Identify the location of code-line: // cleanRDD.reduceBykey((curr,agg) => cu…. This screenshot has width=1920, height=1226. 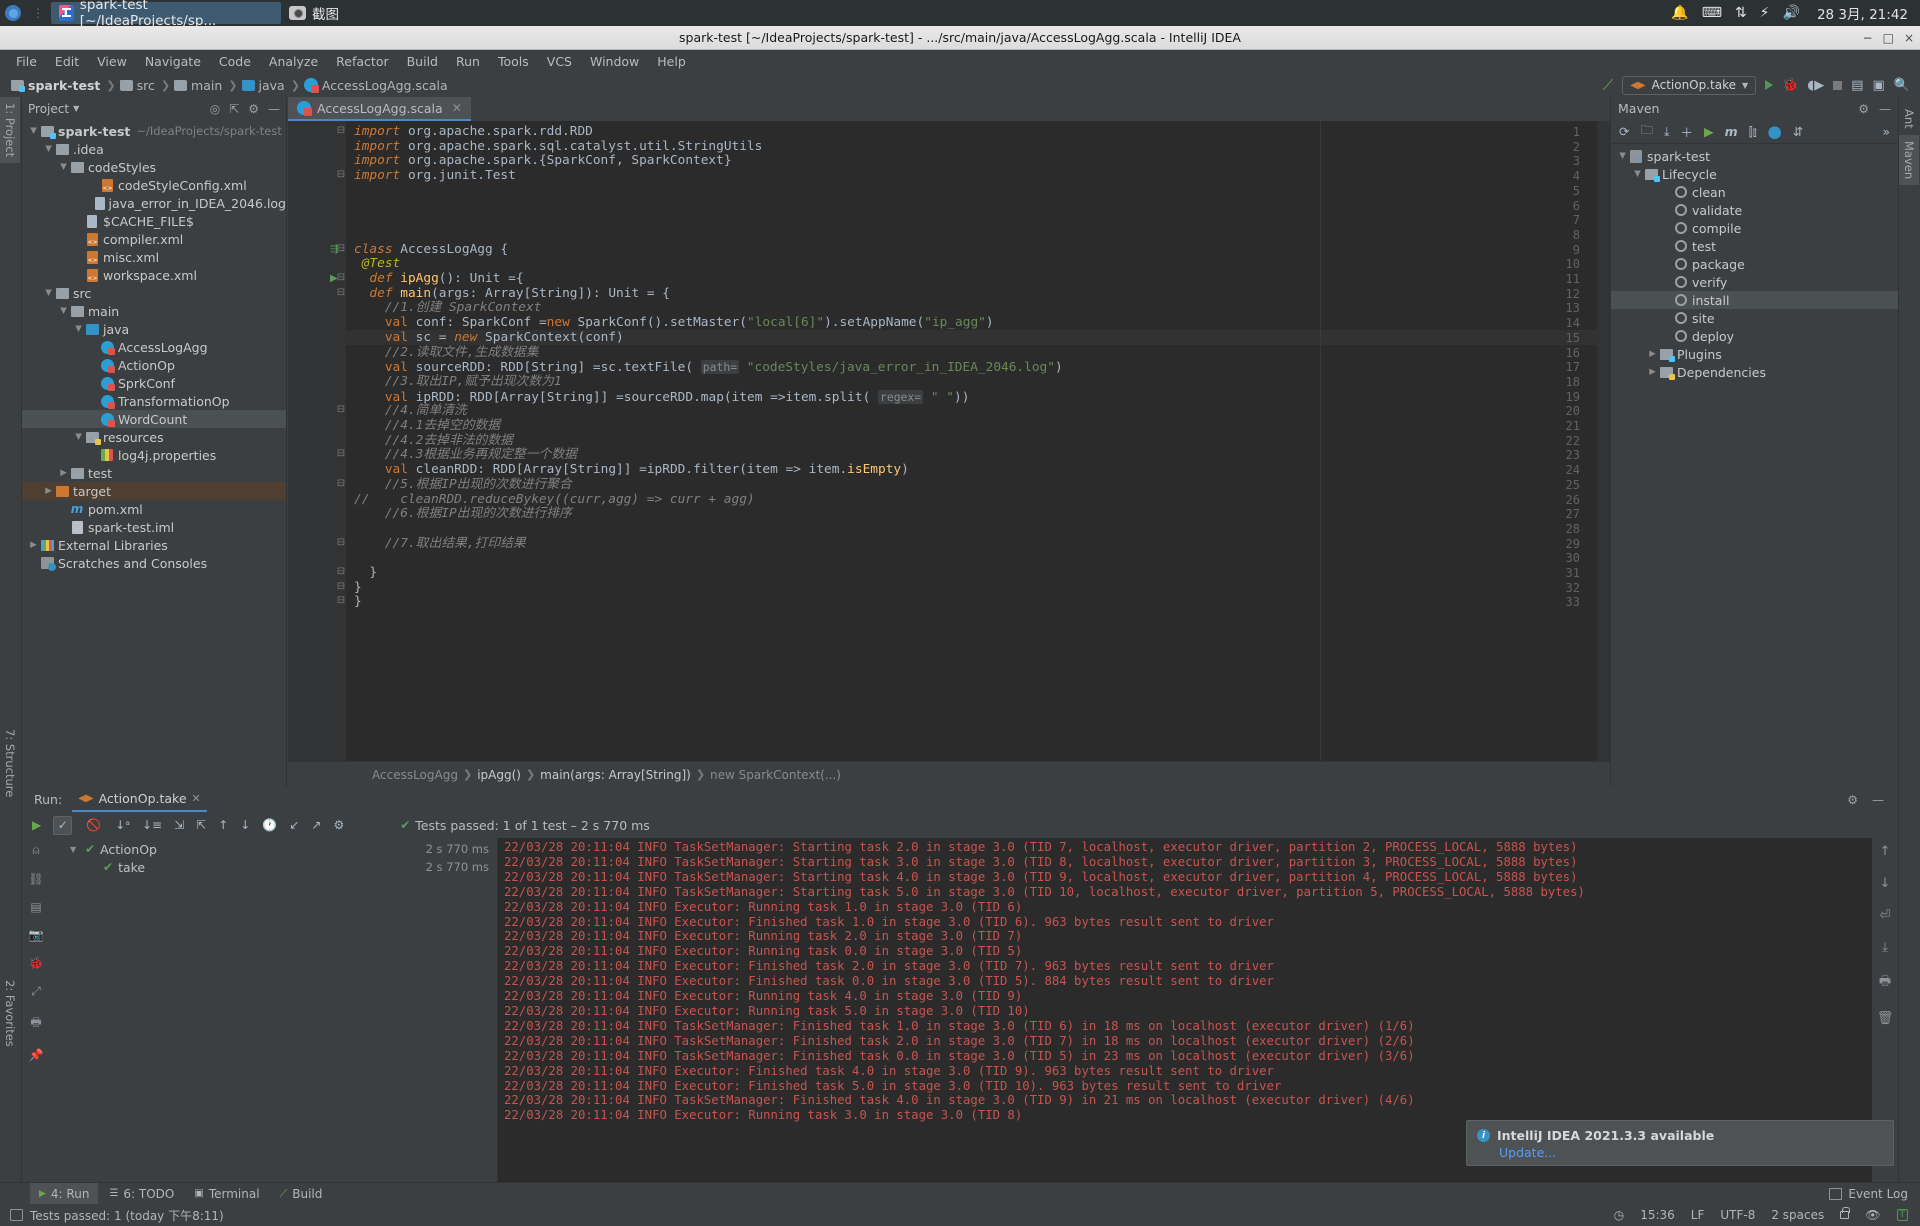
(554, 500).